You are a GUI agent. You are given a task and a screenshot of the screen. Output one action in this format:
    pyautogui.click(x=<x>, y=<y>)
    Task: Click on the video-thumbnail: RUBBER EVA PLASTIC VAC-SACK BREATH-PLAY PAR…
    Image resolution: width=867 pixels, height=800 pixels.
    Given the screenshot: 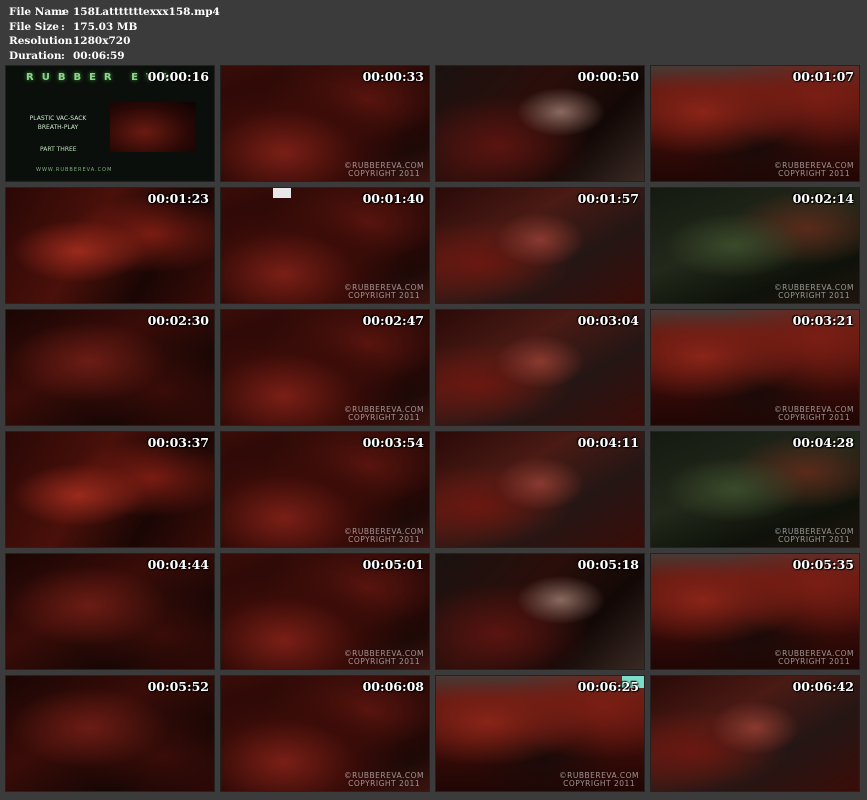 What is the action you would take?
    pyautogui.click(x=110, y=123)
    